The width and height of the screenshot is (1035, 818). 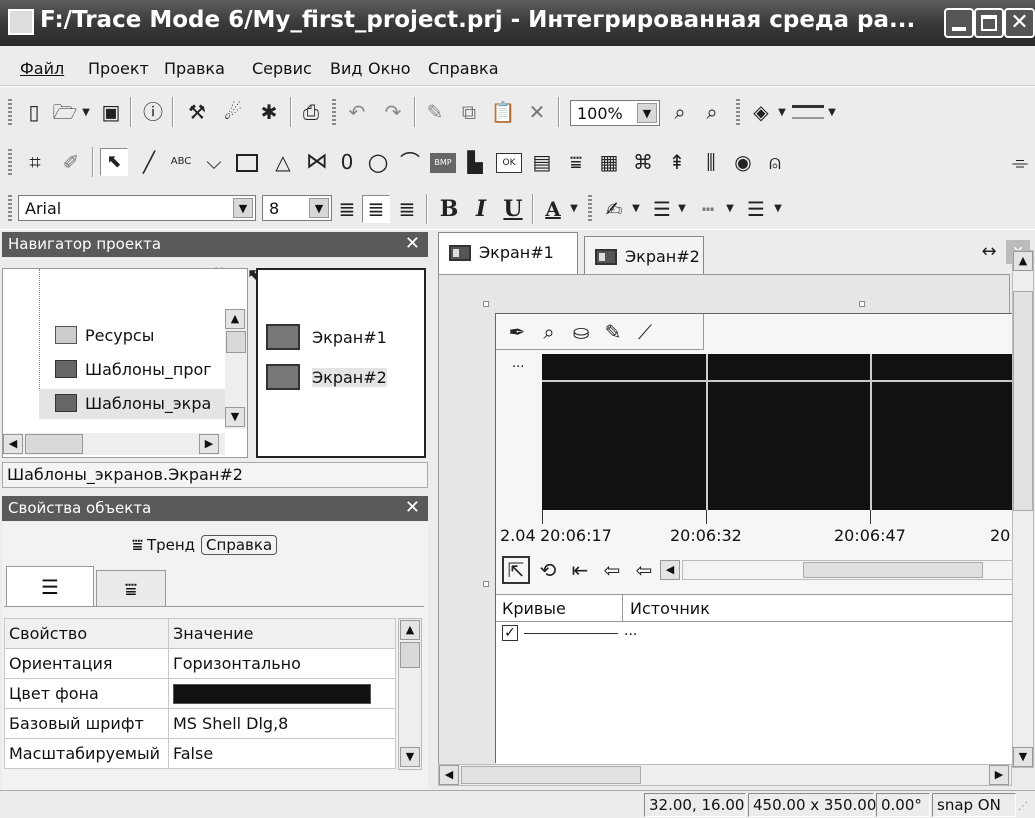 I want to click on rectangle-tool-icon, so click(x=247, y=163).